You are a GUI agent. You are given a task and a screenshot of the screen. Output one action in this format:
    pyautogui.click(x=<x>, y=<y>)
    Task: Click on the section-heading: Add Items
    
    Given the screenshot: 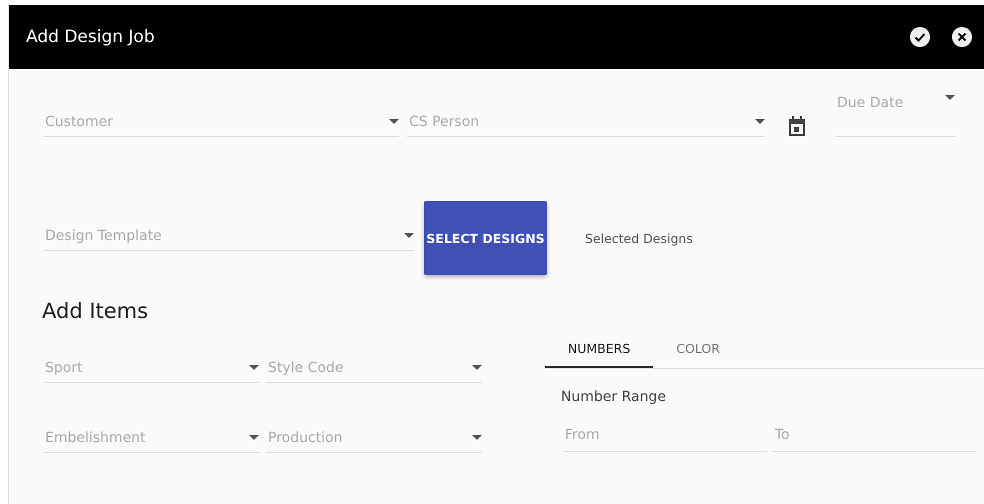 What is the action you would take?
    pyautogui.click(x=96, y=311)
    